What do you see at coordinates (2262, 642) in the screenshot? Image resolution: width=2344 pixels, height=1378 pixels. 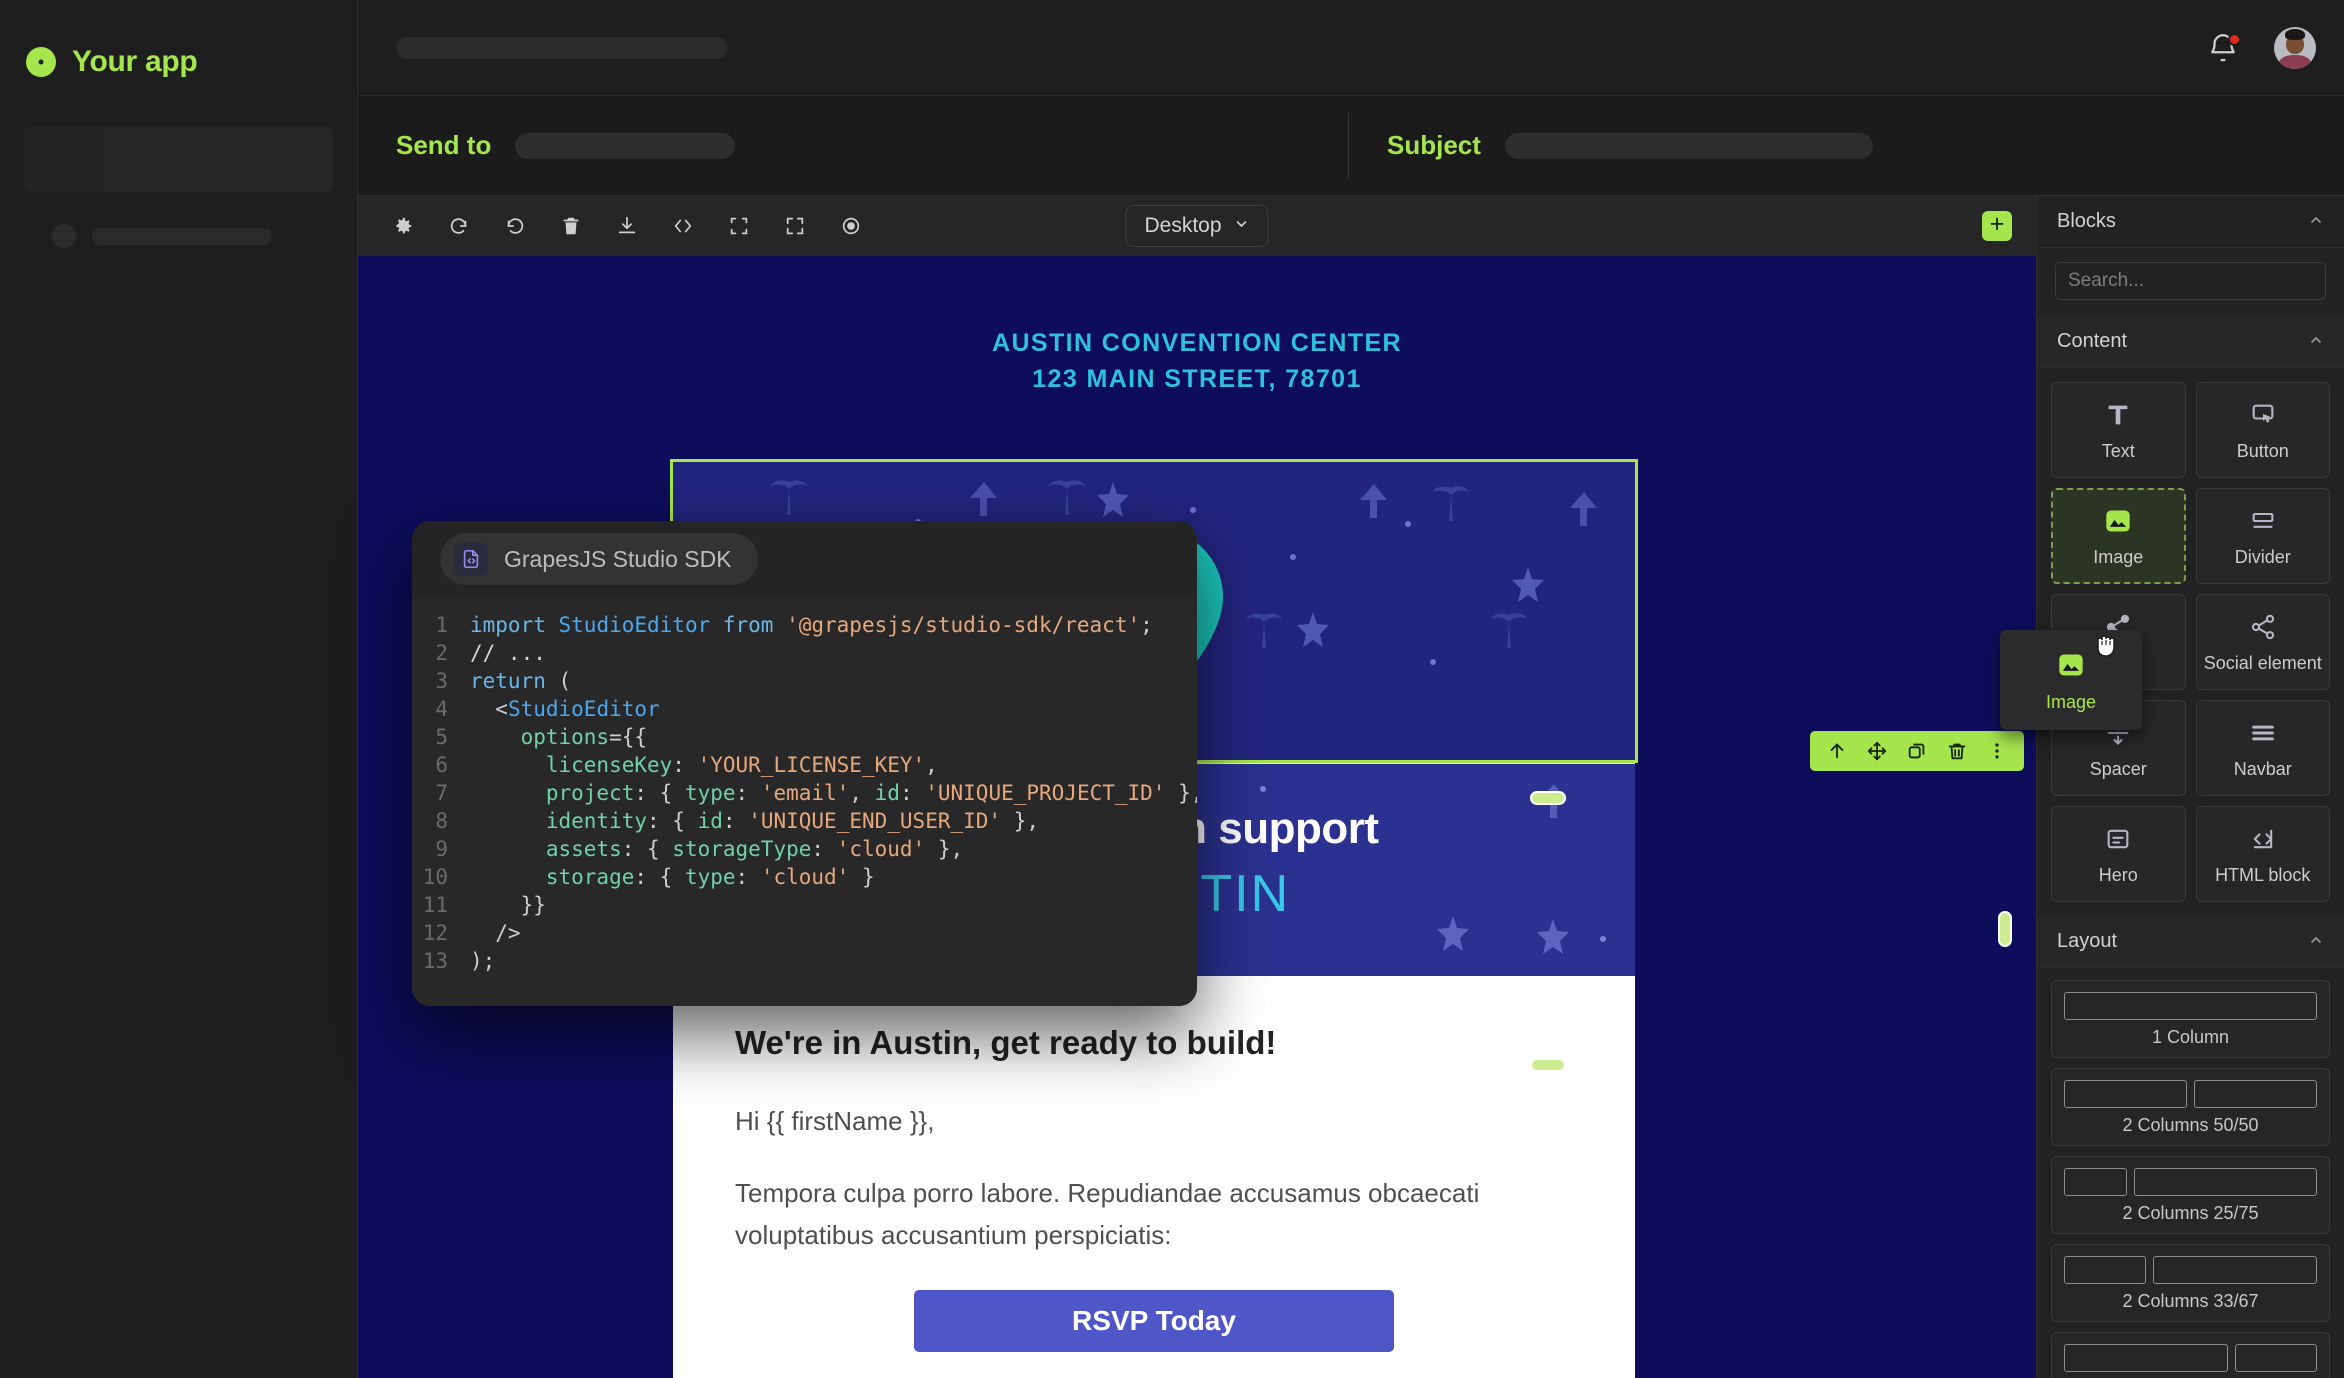 I see `block-social-element: Social element` at bounding box center [2262, 642].